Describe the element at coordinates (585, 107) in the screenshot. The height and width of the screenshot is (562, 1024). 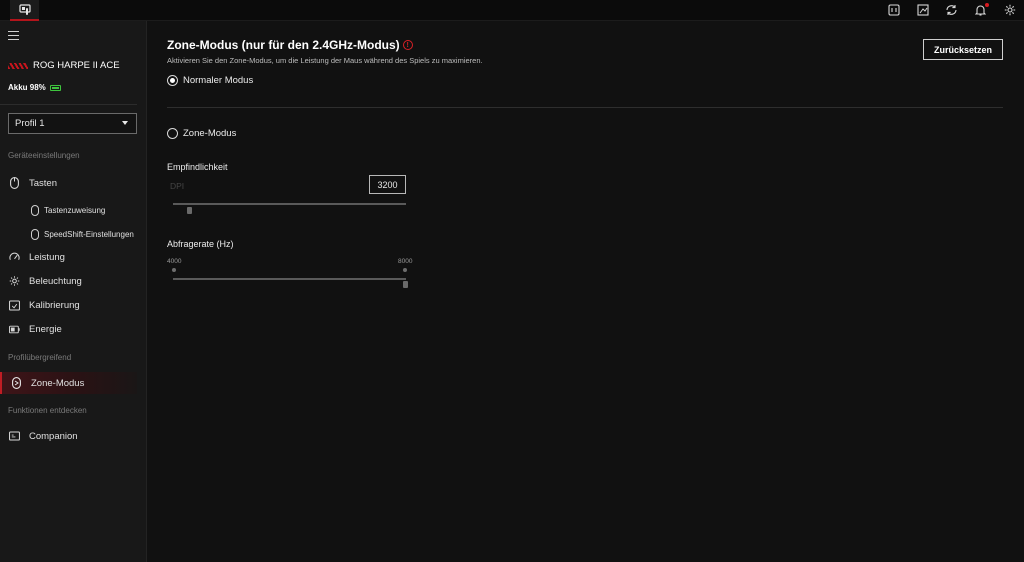
I see `section-divider` at that location.